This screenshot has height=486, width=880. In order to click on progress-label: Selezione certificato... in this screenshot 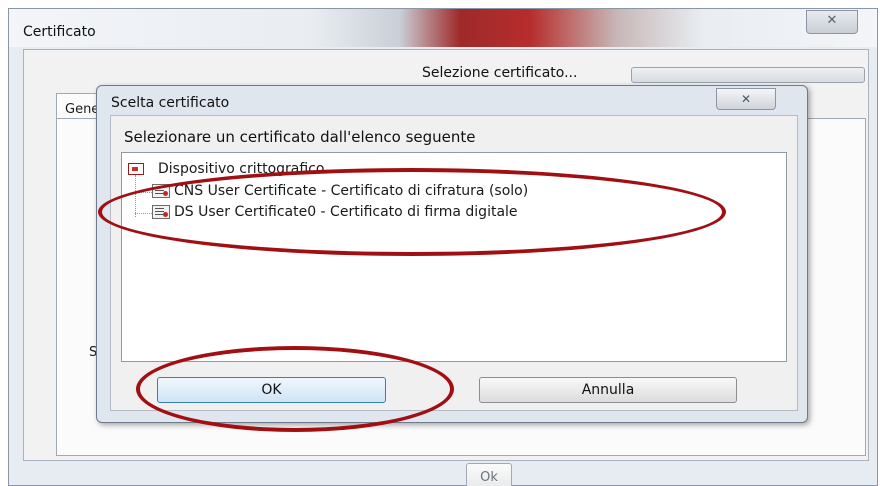, I will do `click(500, 73)`.